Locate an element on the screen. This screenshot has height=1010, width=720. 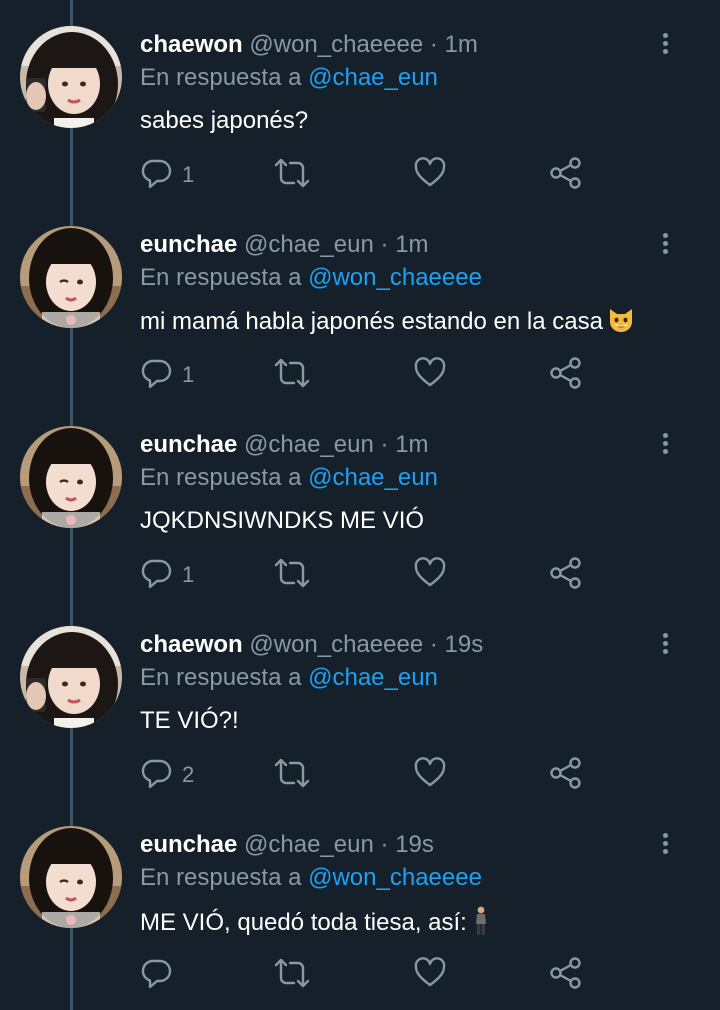
grinning-cat-emoji is located at coordinates (621, 320).